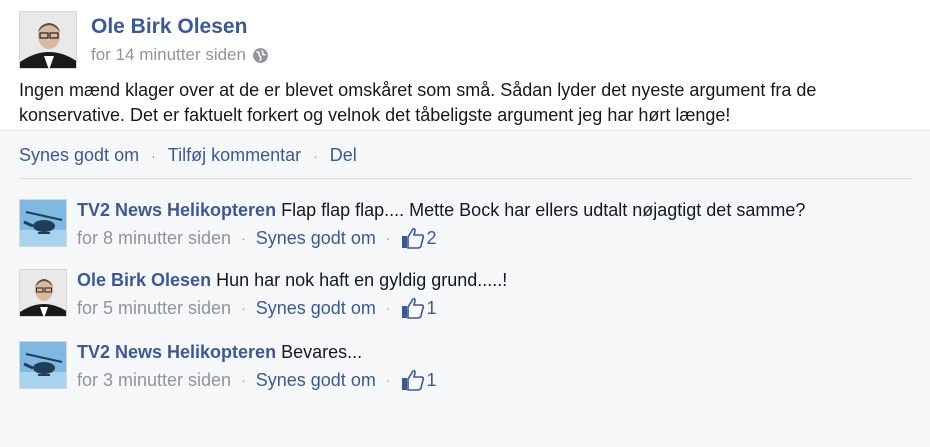 The width and height of the screenshot is (930, 447). I want to click on comment-meta: for 8 minutter siden · Synes godt om · 2, so click(257, 238).